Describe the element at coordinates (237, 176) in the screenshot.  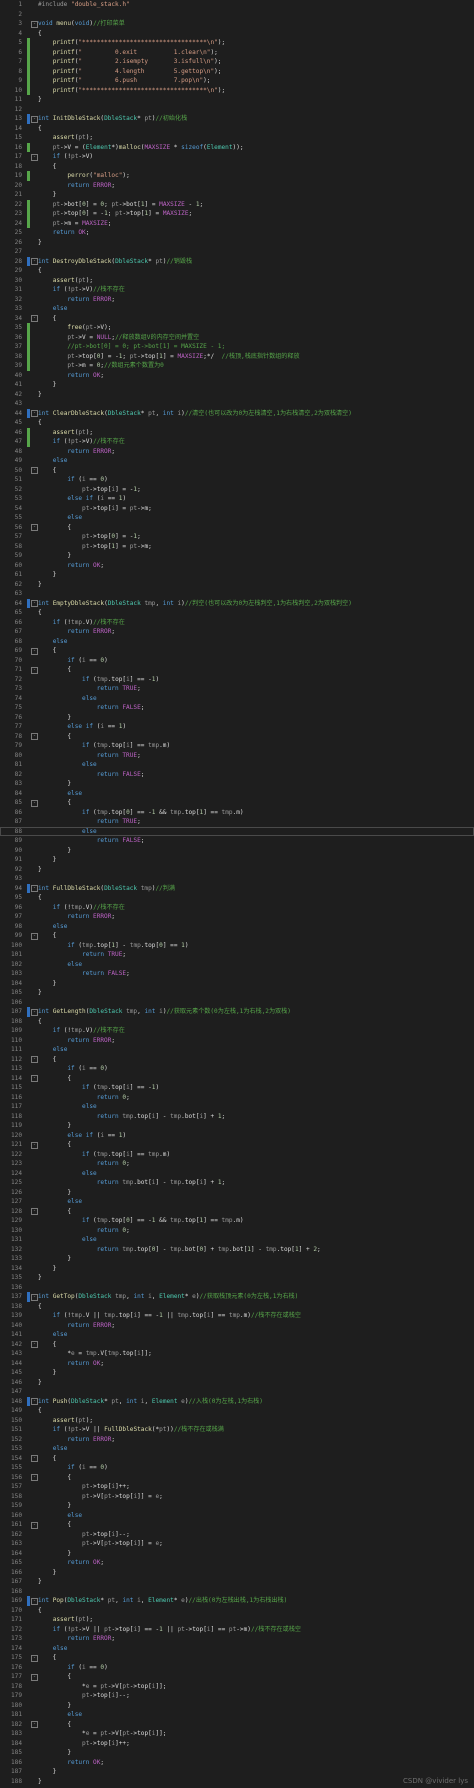
I see `code-line: 19 perror("malloc");` at that location.